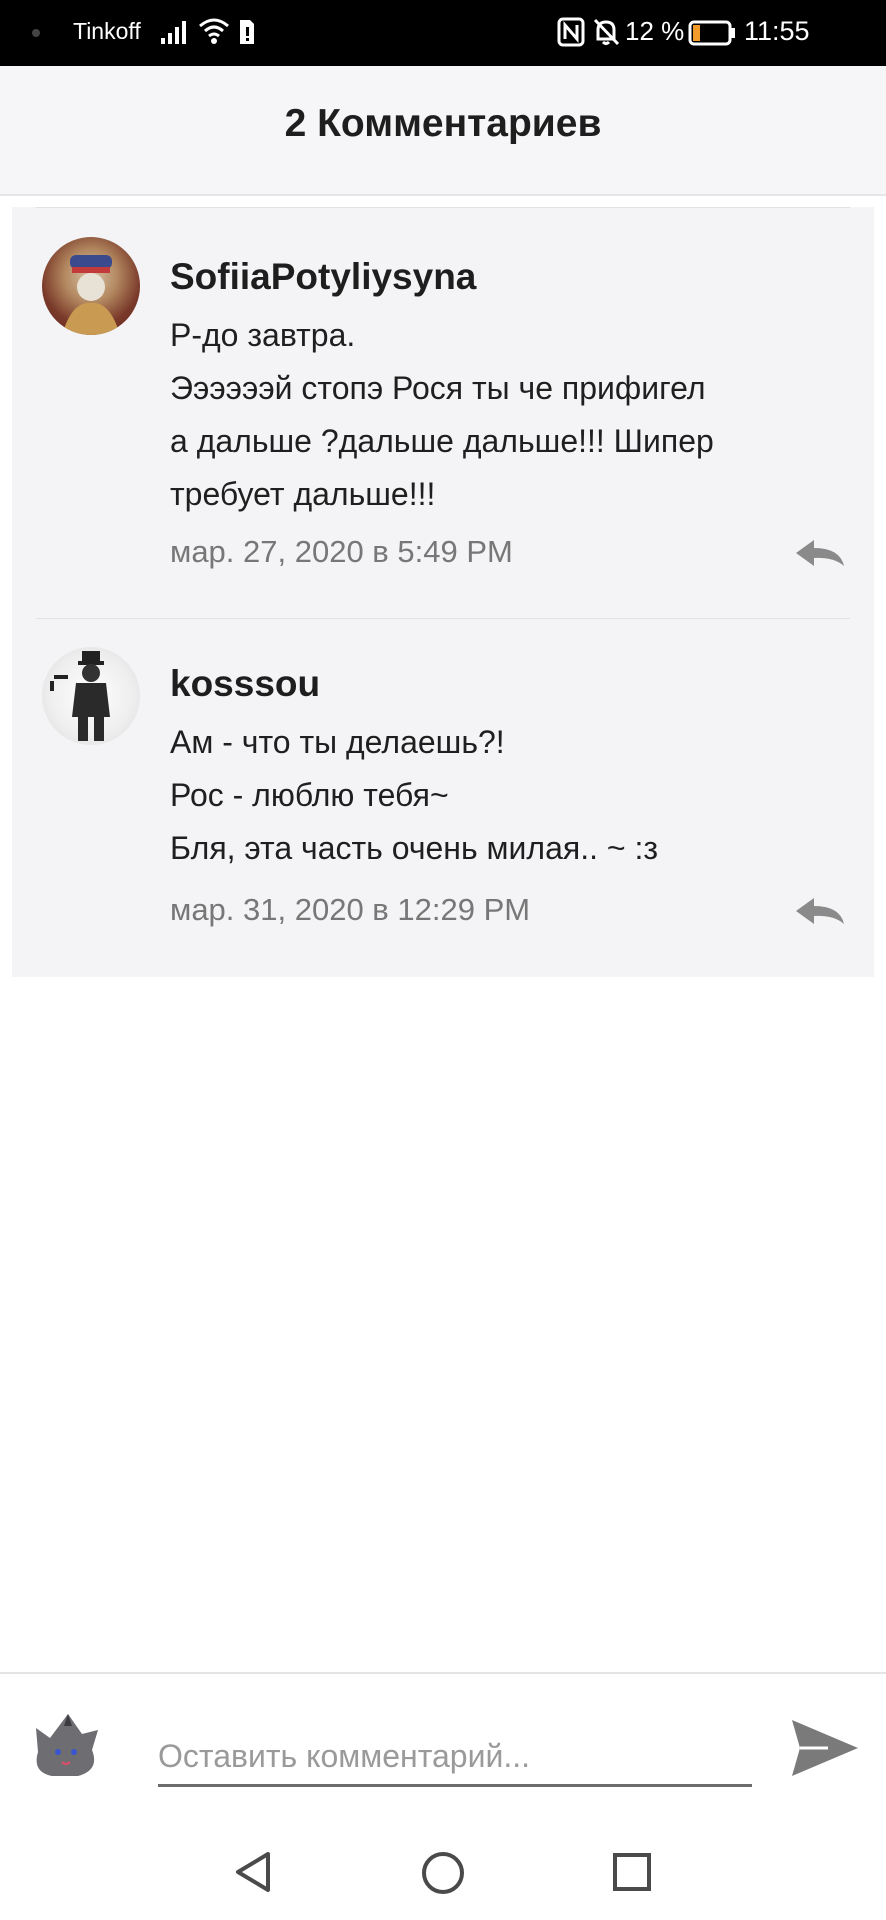 The image size is (886, 1920). I want to click on comment-composer, so click(443, 1747).